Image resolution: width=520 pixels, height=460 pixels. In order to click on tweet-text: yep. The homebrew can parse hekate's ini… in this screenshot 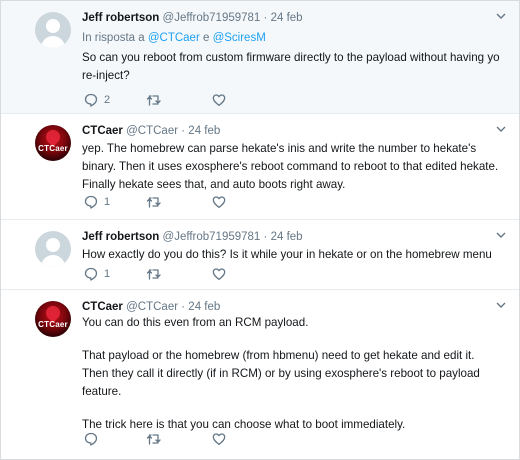, I will do `click(292, 167)`.